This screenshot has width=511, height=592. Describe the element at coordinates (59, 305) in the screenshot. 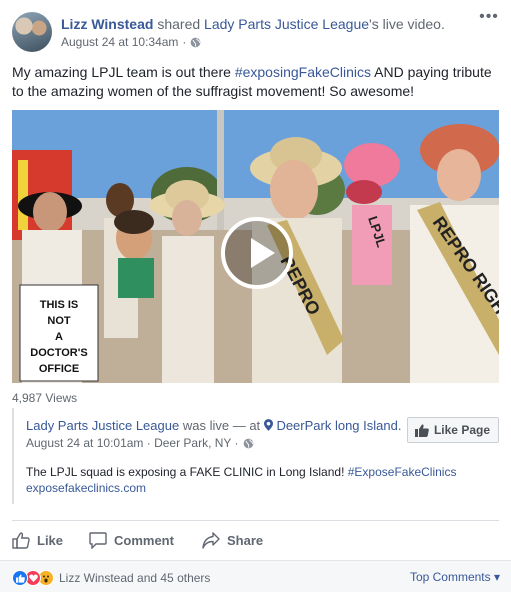

I see `svg-text: THIS IS` at that location.